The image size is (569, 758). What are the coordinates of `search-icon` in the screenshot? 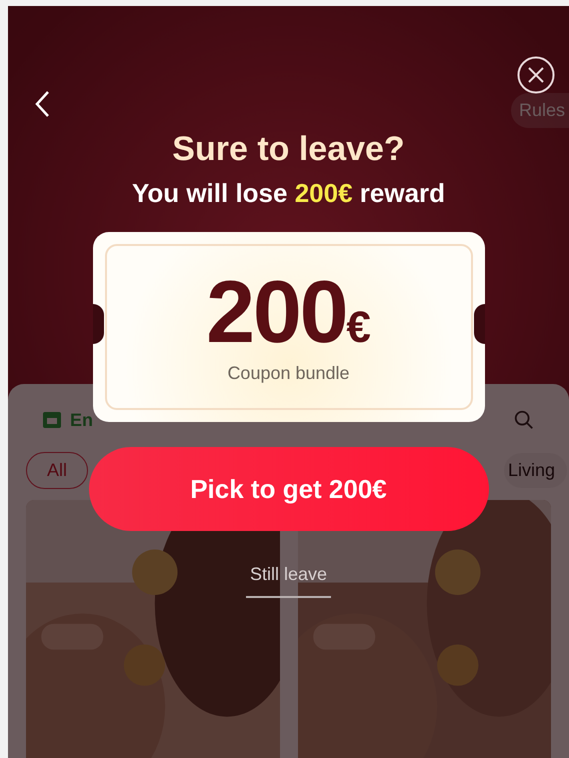 It's located at (524, 420).